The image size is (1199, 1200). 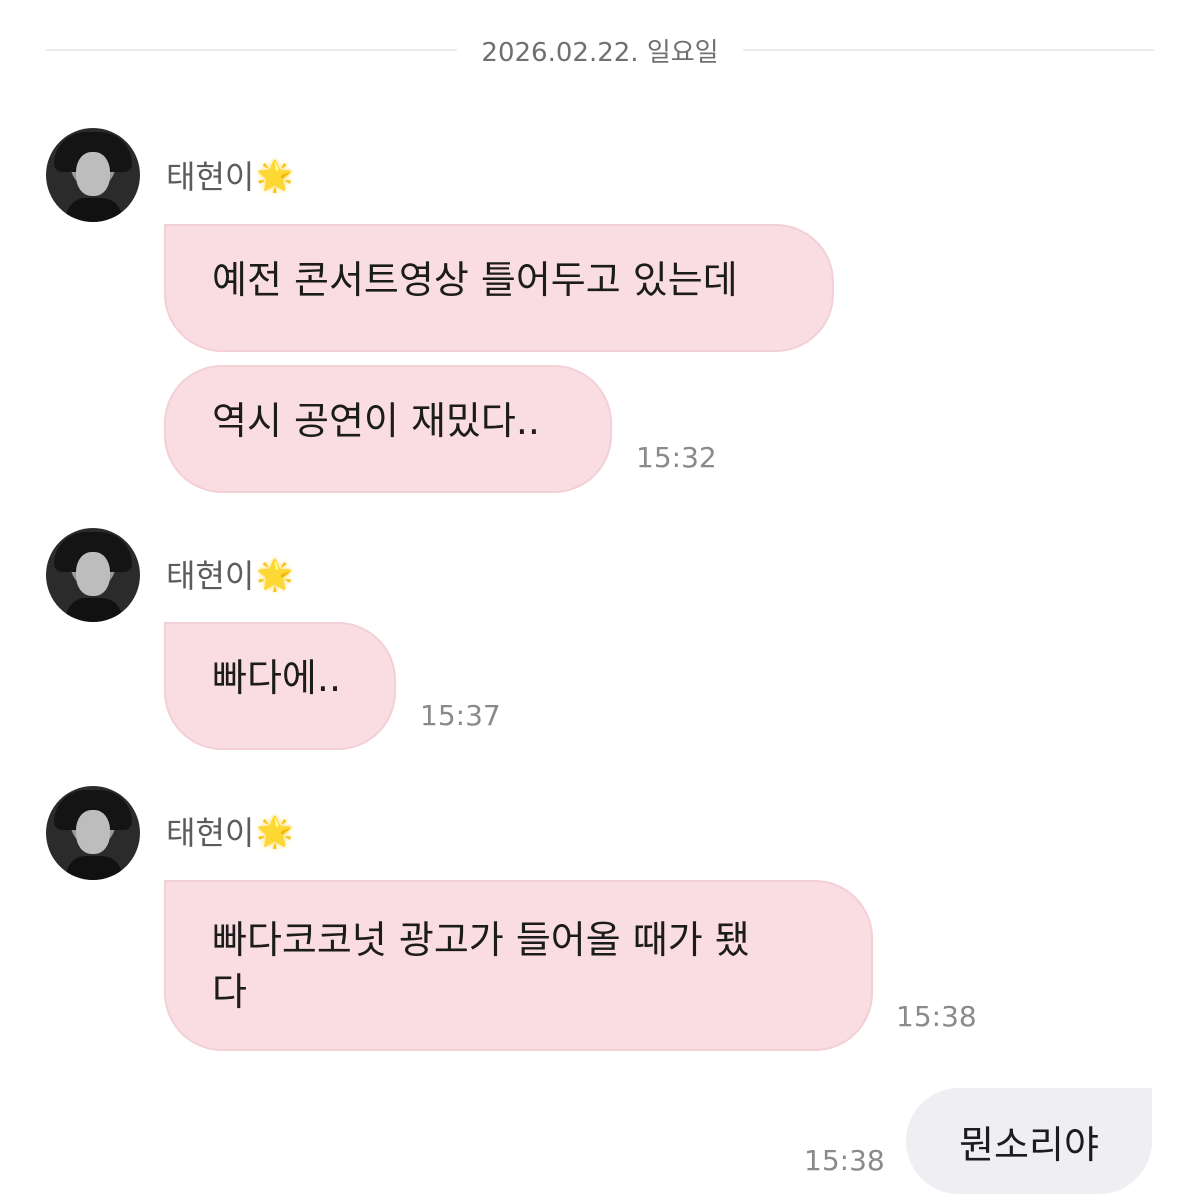 I want to click on my-message-text: 뭔소리야, so click(x=1029, y=1144).